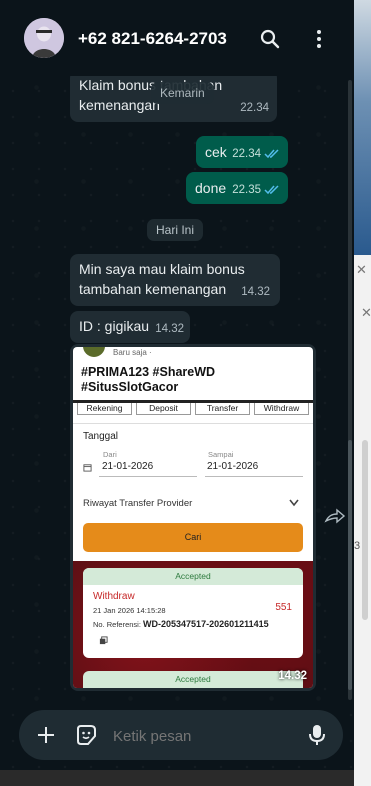 The width and height of the screenshot is (371, 786). Describe the element at coordinates (233, 466) in the screenshot. I see `to-date: 21-01-2026` at that location.